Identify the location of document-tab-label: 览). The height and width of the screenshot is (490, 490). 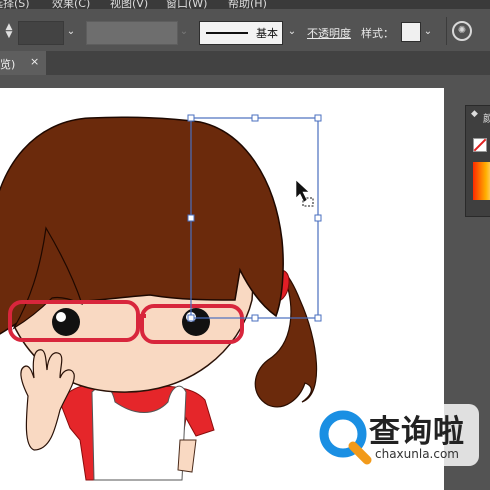
(8, 64).